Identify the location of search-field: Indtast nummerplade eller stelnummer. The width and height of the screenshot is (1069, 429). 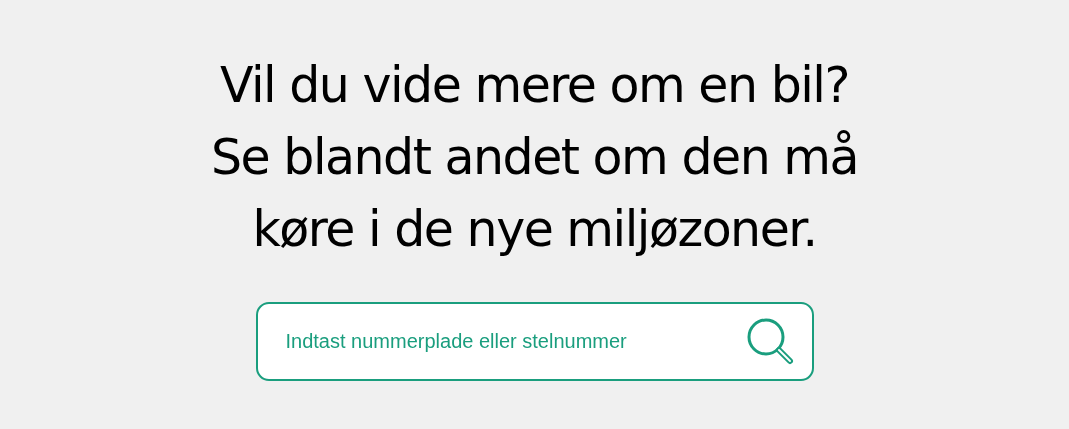
(514, 341).